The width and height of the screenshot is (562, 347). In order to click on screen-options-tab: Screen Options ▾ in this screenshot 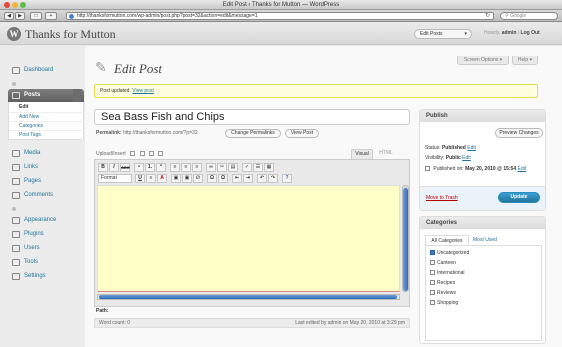, I will do `click(483, 60)`.